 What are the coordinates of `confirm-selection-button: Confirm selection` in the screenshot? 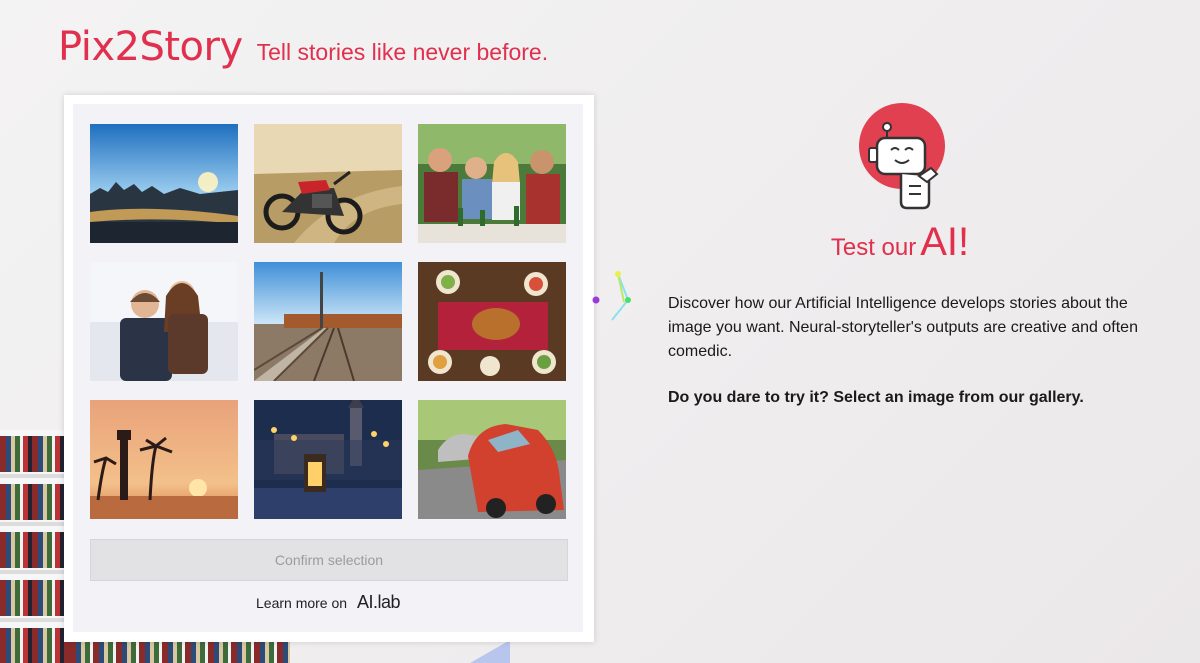 It's located at (329, 560).